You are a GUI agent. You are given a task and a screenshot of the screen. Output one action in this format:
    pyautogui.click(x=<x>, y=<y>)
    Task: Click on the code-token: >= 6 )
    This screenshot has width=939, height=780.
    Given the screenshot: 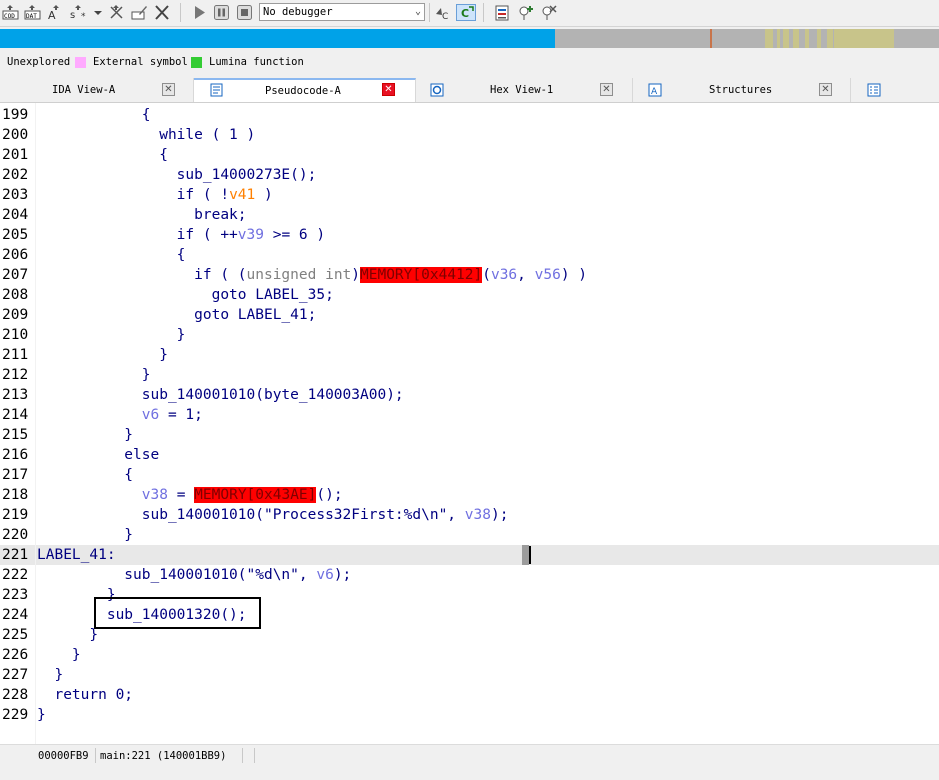 What is the action you would take?
    pyautogui.click(x=294, y=235)
    